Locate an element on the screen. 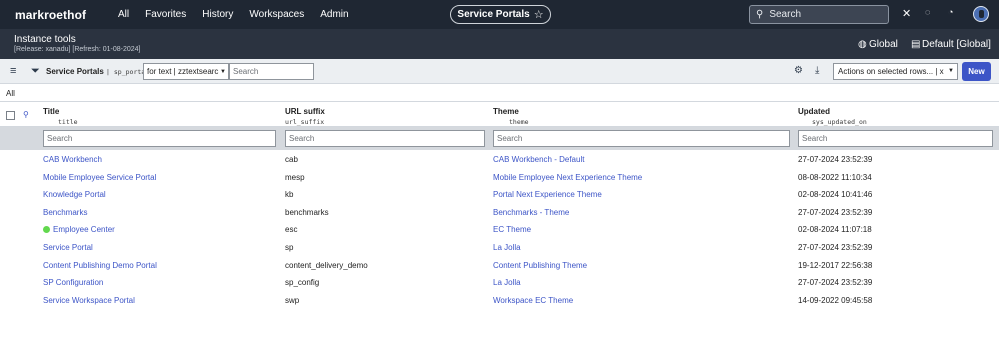 Image resolution: width=999 pixels, height=357 pixels. chat-icon: ◌ is located at coordinates (927, 12).